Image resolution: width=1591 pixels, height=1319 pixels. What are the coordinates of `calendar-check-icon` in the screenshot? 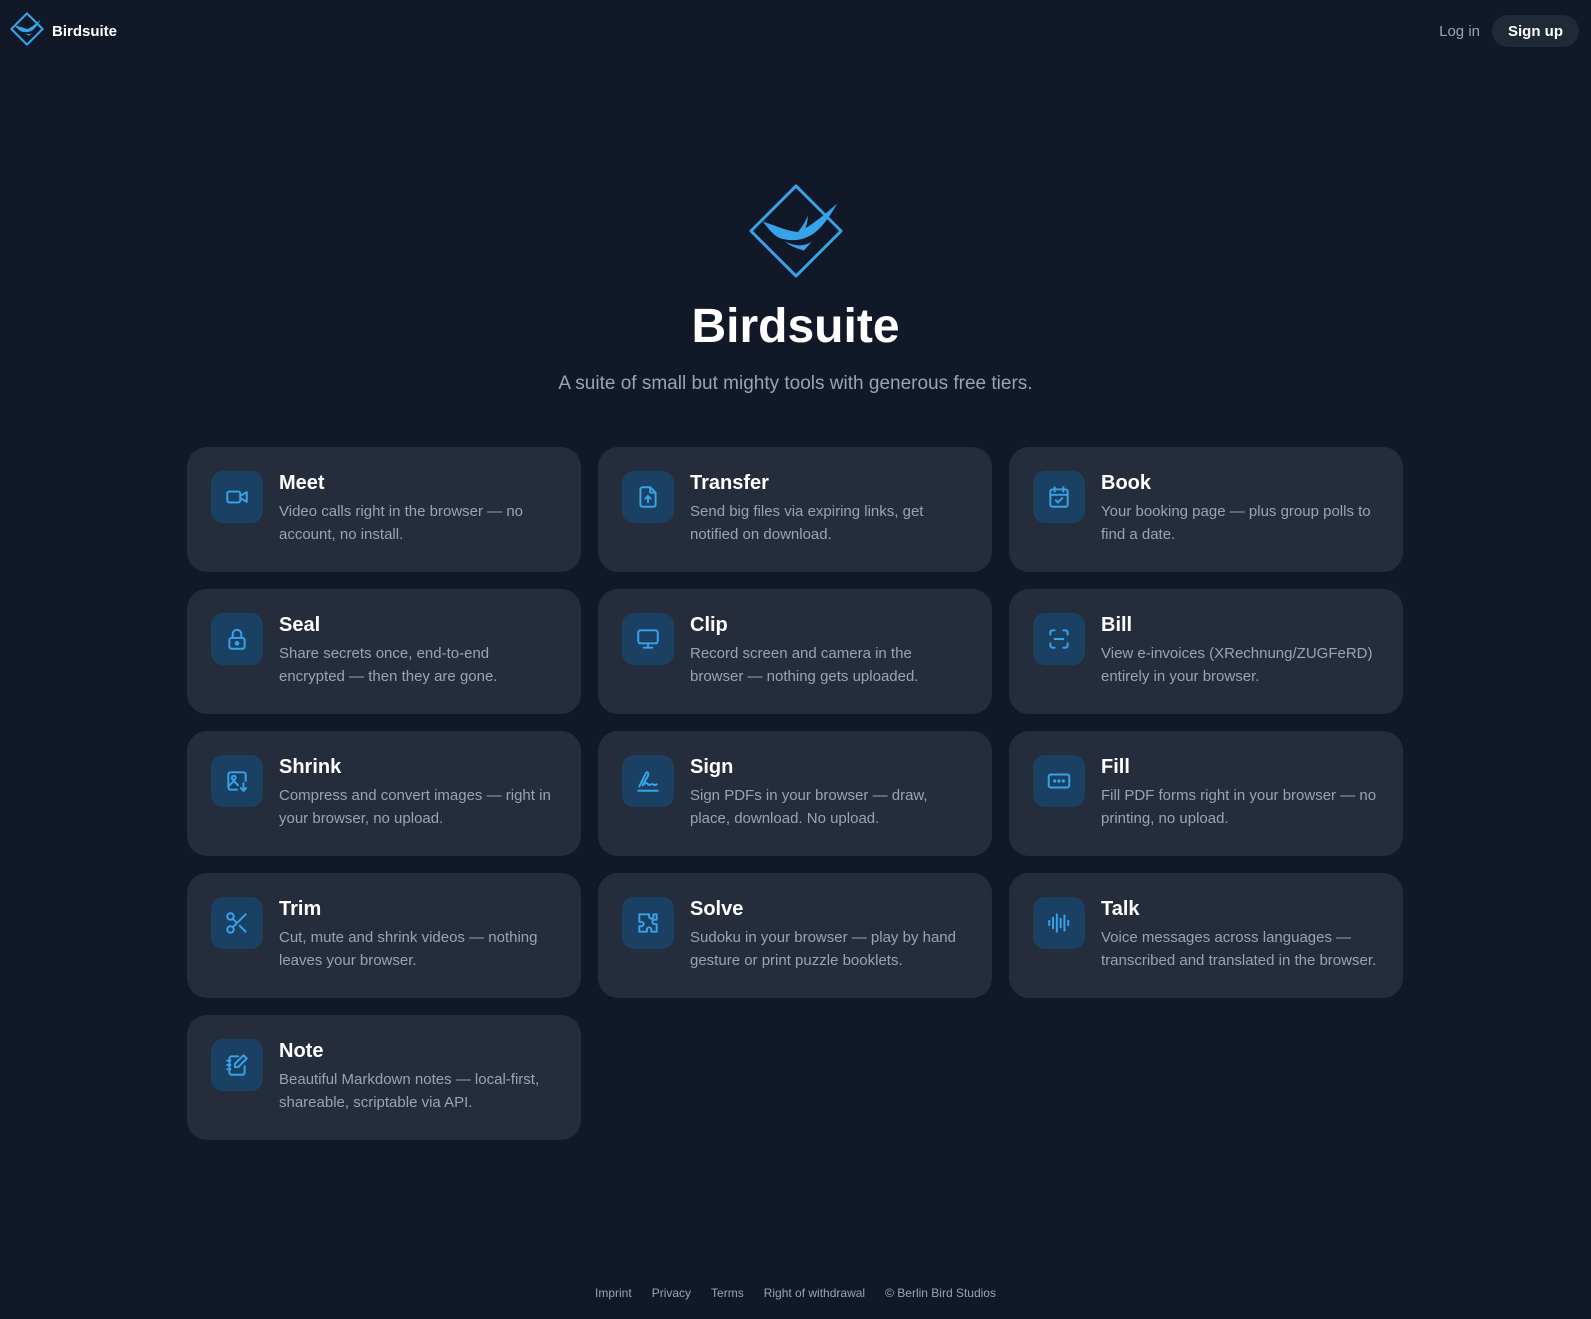 It's located at (1059, 497).